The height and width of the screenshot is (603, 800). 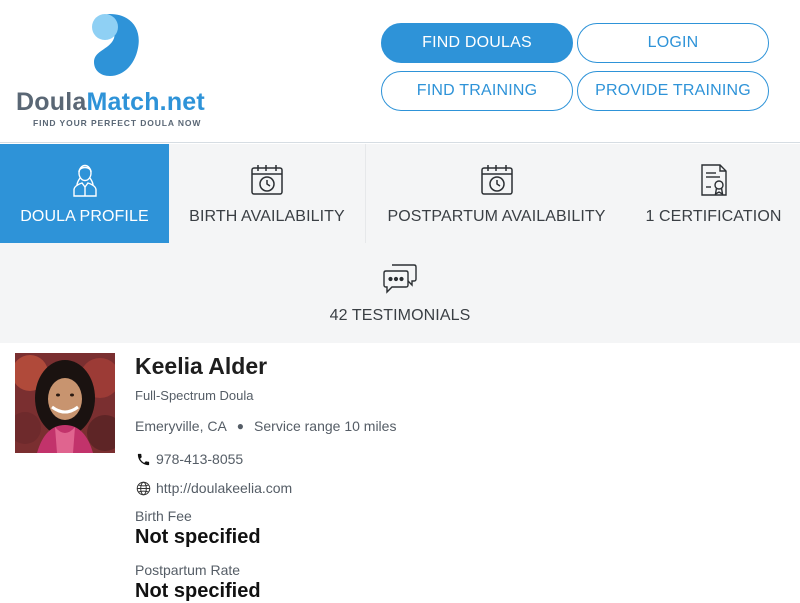 I want to click on tab-label: BIRTH AVAILABILITY, so click(x=267, y=216).